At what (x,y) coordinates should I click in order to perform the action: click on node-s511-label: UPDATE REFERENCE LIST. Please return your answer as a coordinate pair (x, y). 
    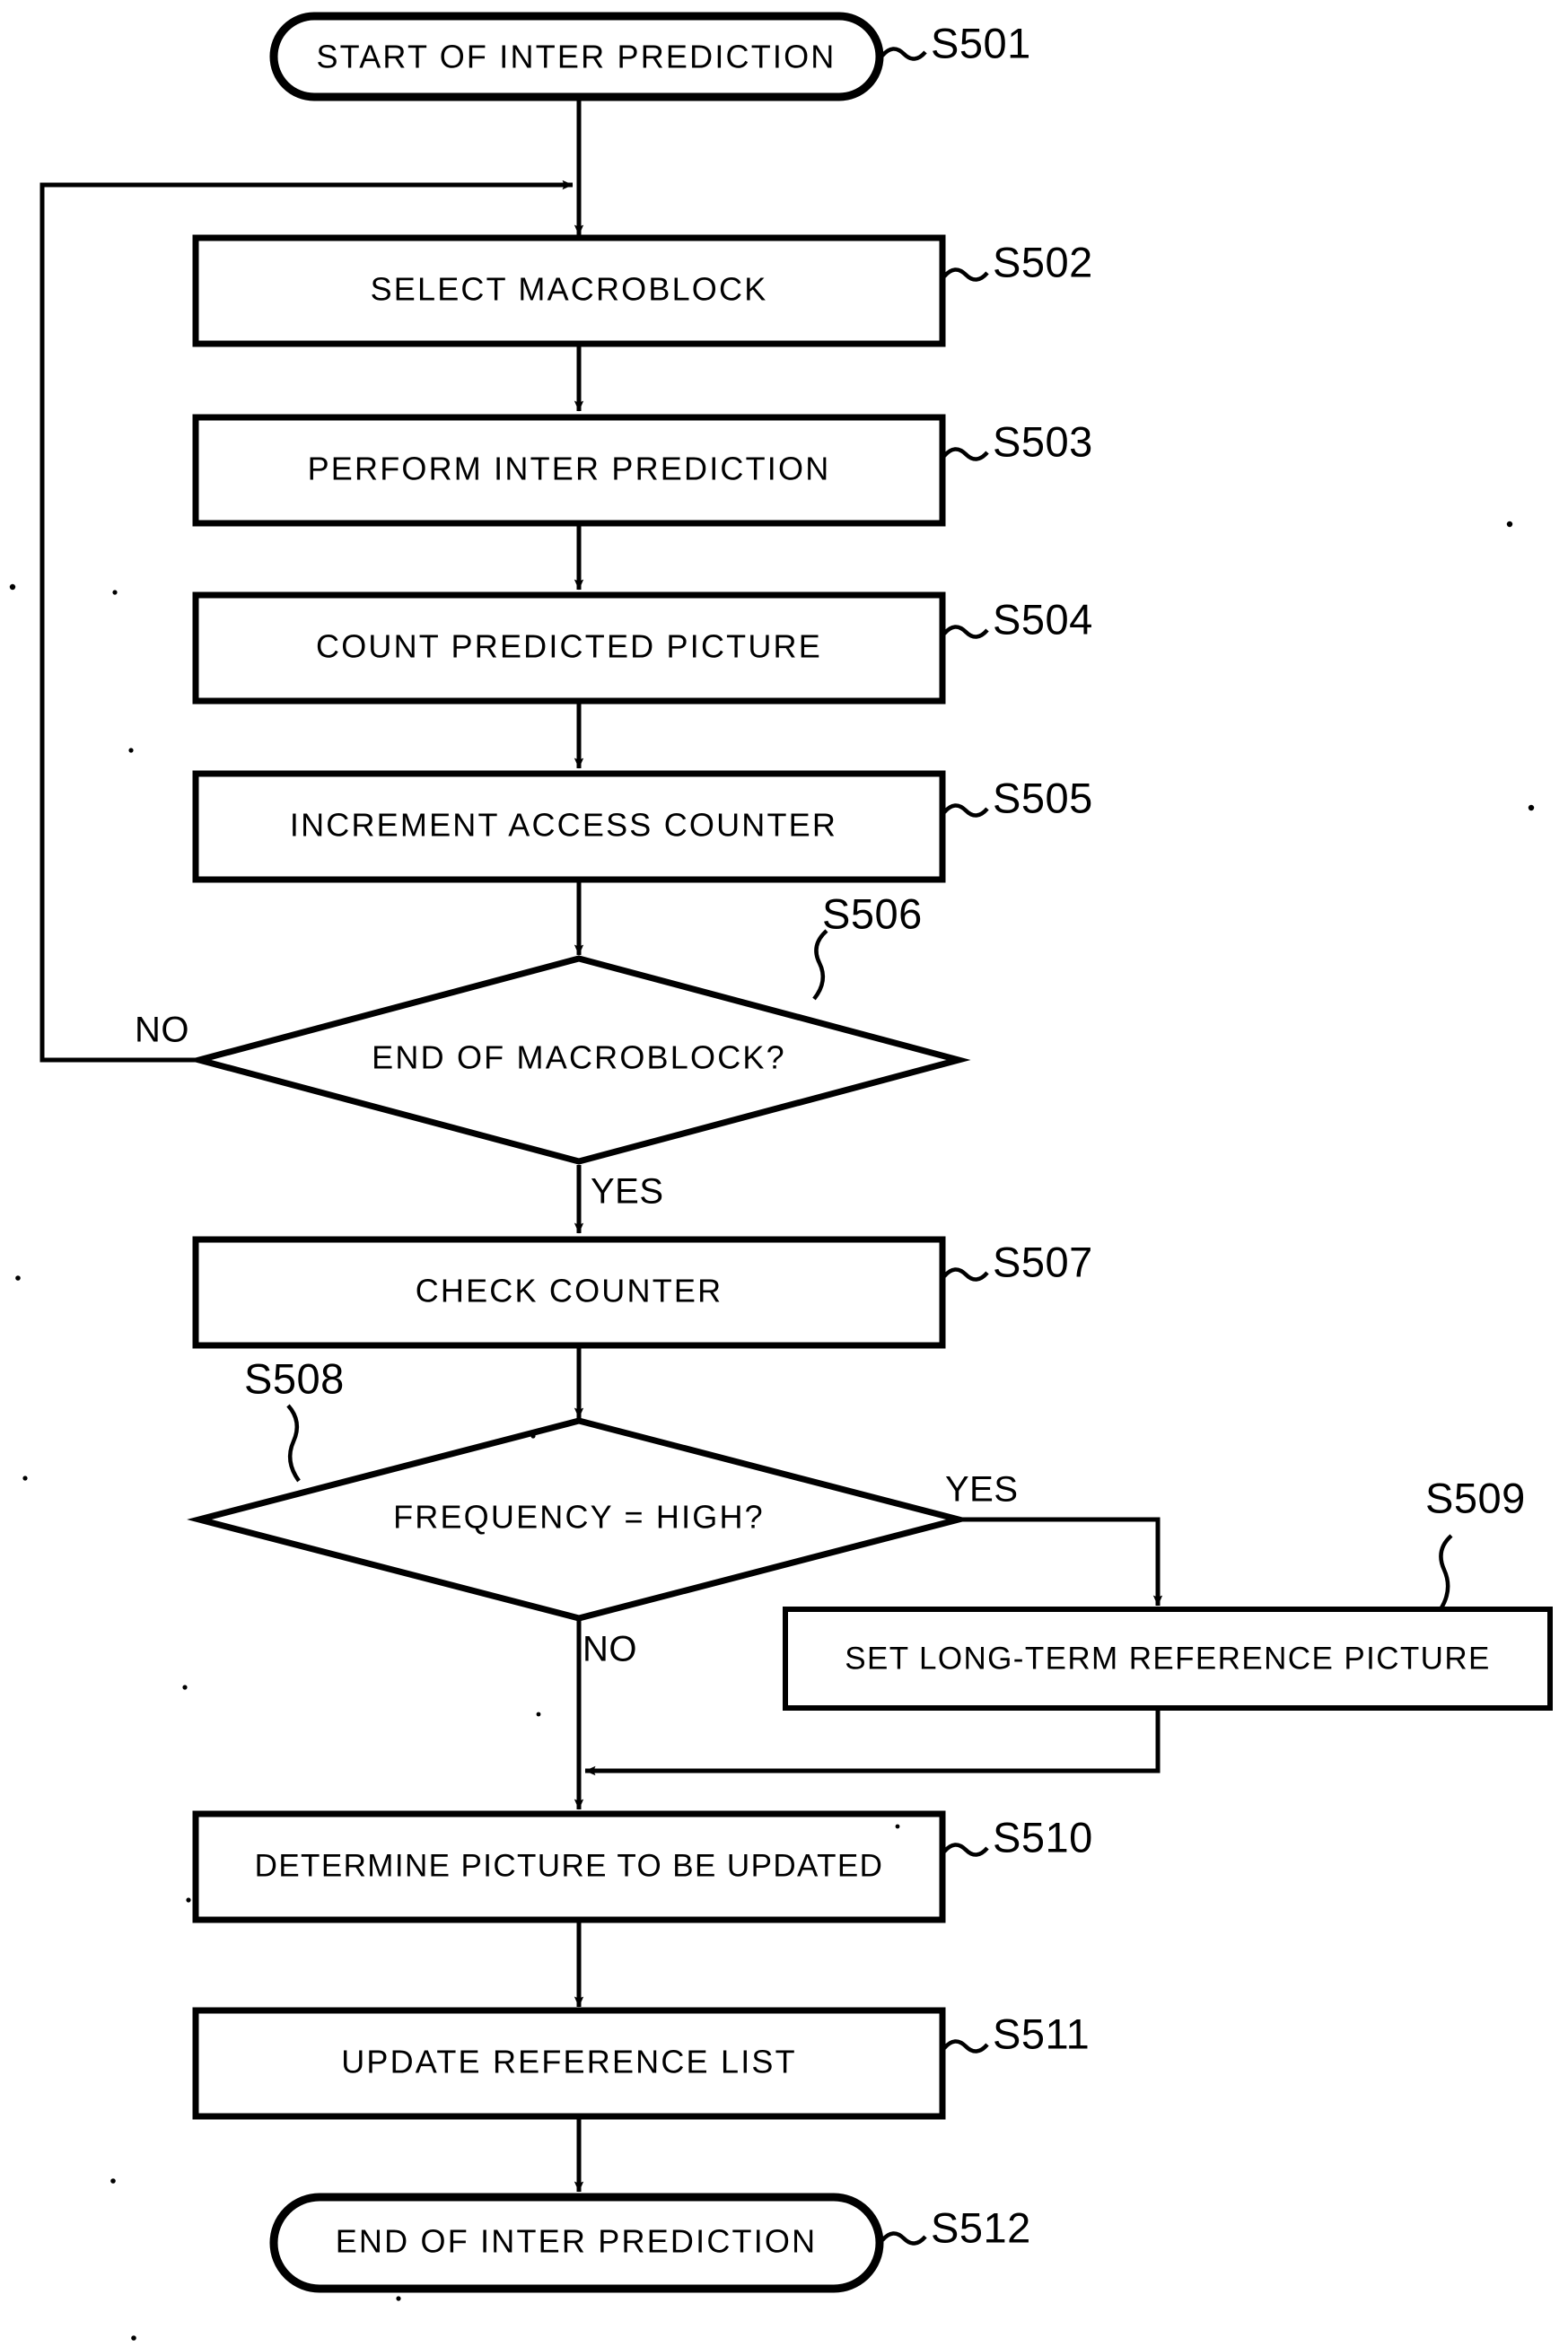
    Looking at the image, I should click on (569, 2062).